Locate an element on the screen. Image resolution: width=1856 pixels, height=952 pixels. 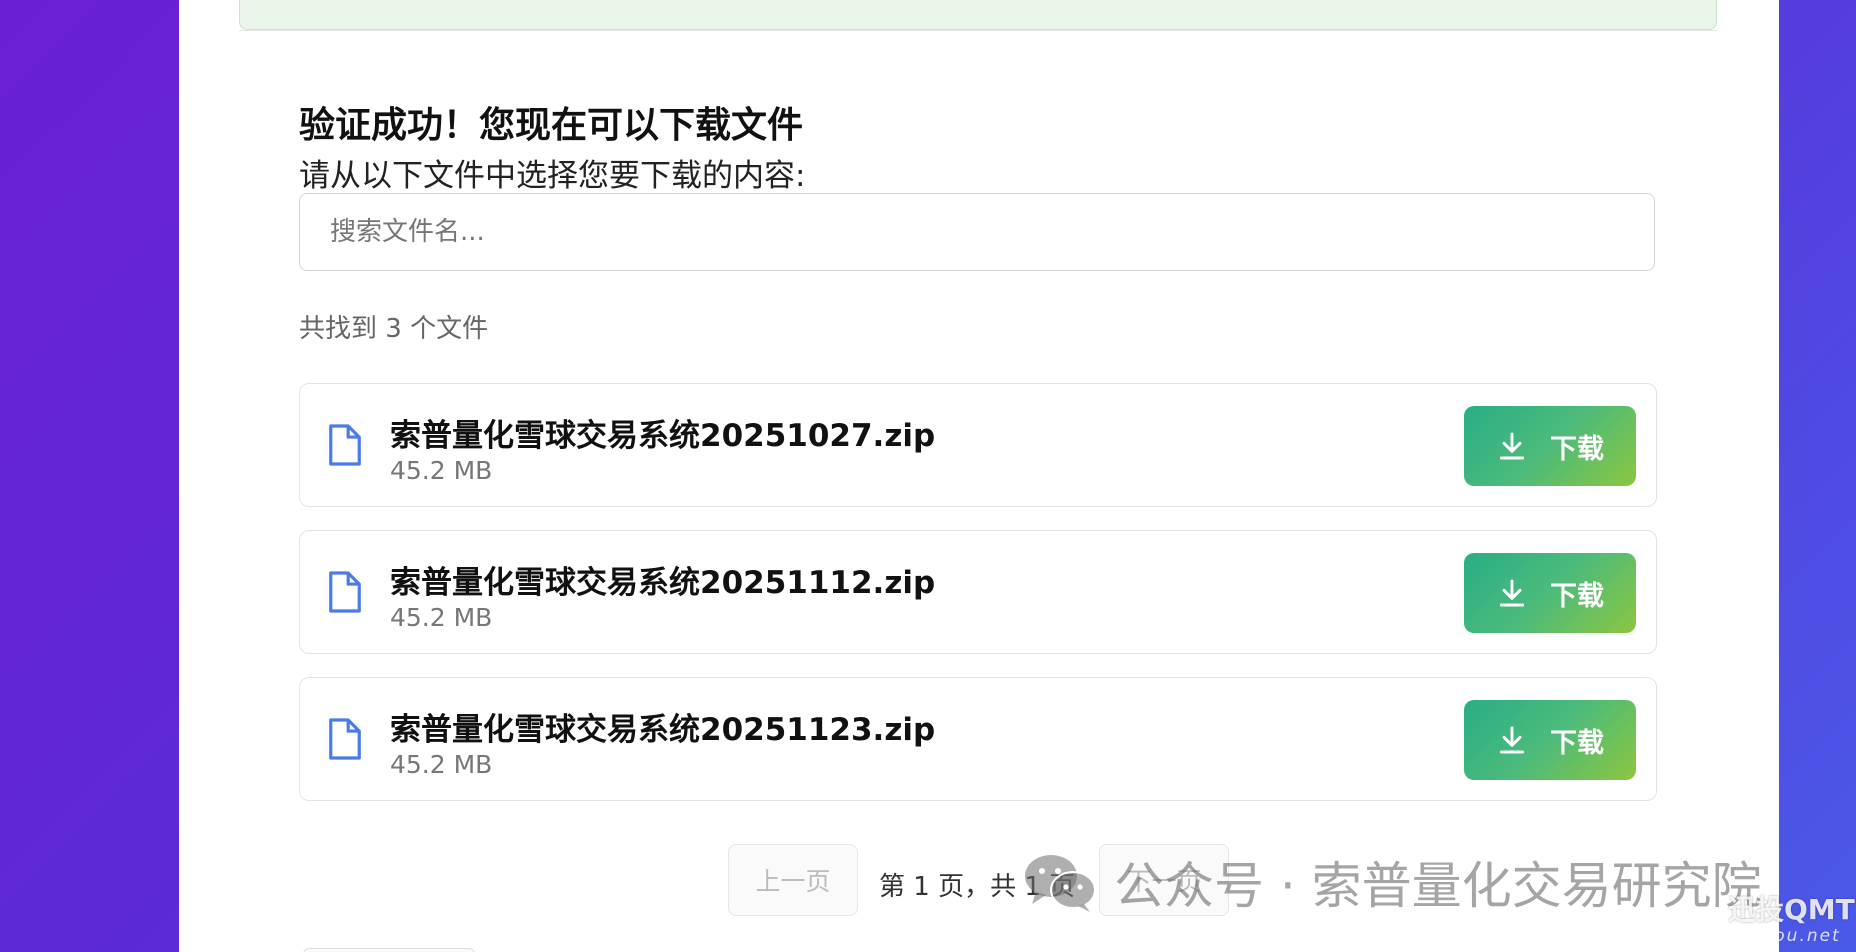
page-subtitle: 请从以下文件中选择您要下载的内容: is located at coordinates (552, 176).